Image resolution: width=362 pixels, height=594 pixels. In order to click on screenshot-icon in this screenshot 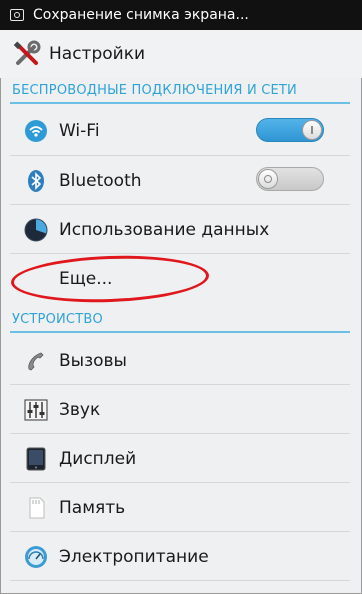, I will do `click(17, 15)`.